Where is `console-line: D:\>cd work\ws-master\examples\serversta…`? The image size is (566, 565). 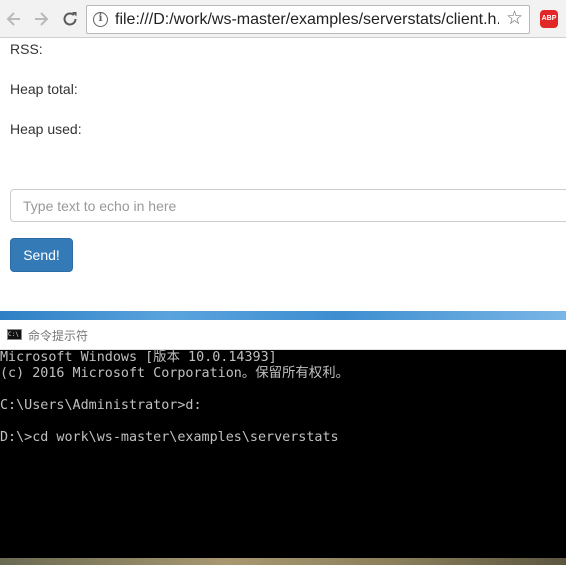 console-line: D:\>cd work\ws-master\examples\serversta… is located at coordinates (169, 437).